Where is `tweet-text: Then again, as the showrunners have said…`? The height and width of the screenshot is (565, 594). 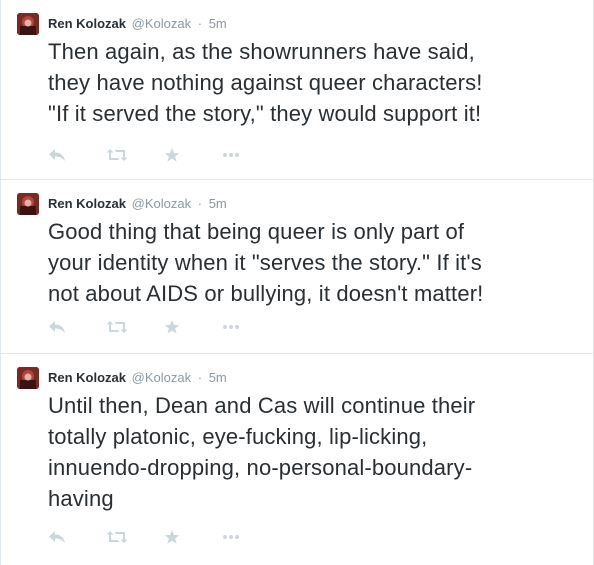 tweet-text: Then again, as the showrunners have said… is located at coordinates (265, 82).